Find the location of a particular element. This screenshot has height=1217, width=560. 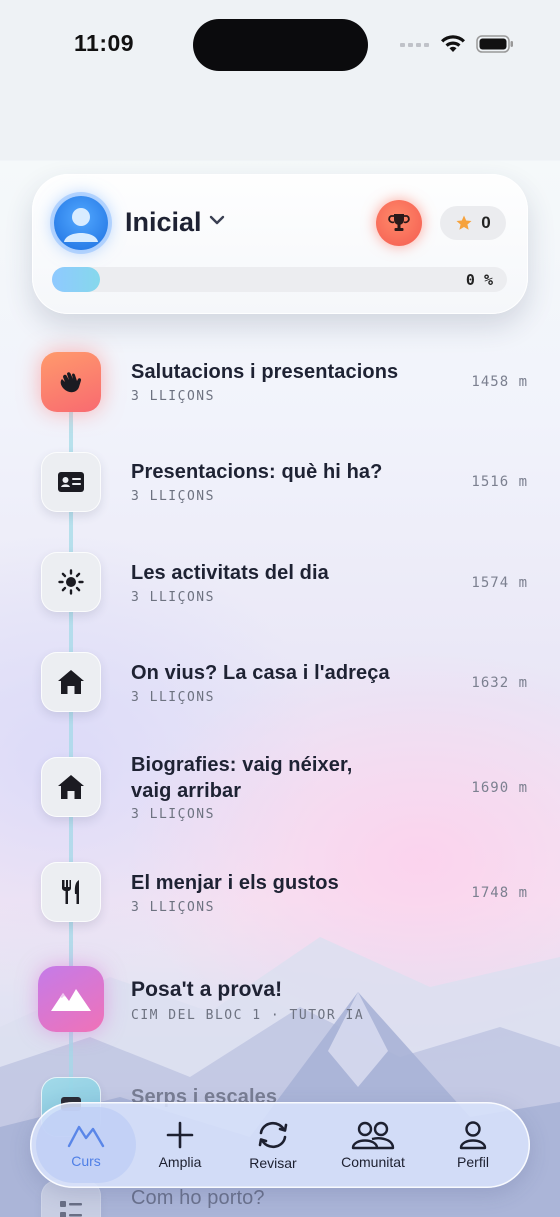

wifi-icon is located at coordinates (453, 43).